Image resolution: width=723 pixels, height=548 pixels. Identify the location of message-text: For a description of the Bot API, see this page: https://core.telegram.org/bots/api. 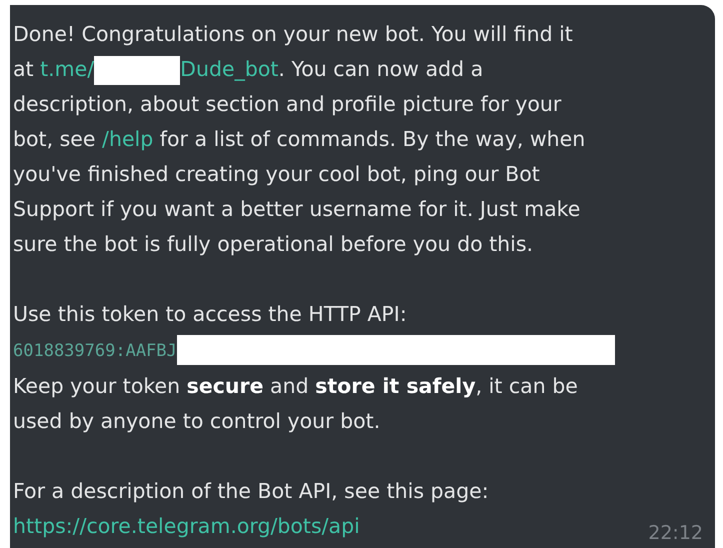
(251, 509).